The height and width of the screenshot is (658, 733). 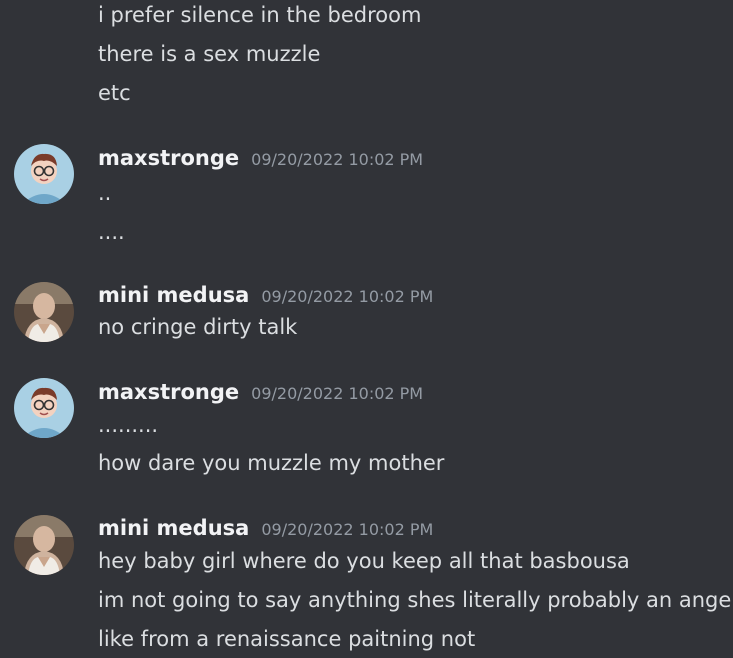 I want to click on message-text: i prefer silence in the bedroom, so click(x=260, y=15).